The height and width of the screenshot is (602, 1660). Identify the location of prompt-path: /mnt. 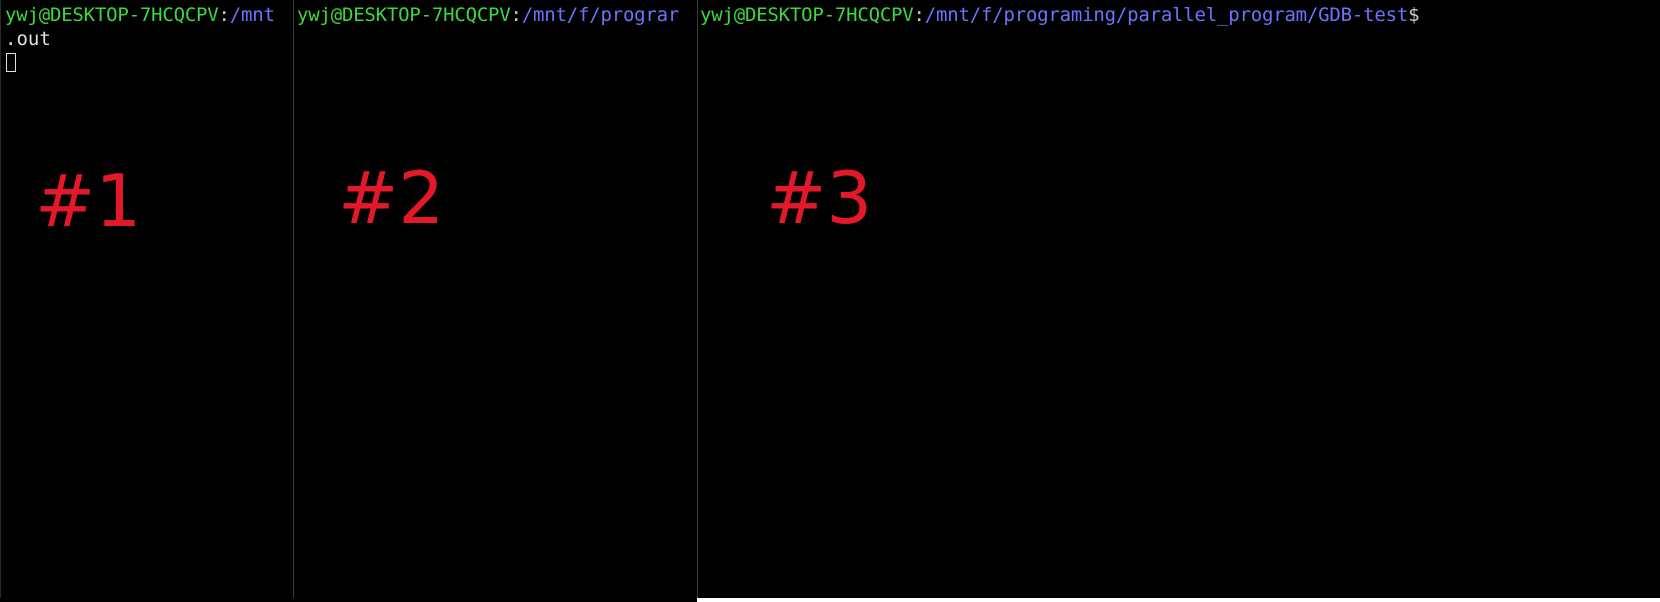
(252, 15).